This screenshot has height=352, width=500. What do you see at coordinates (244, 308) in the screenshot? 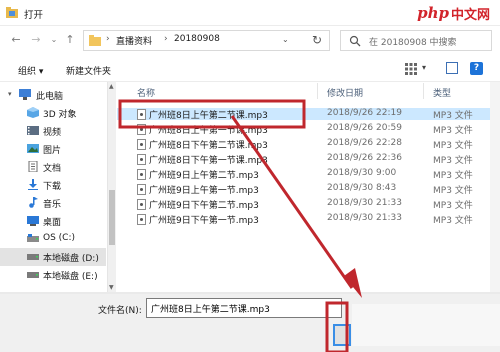
I see `filename-input` at bounding box center [244, 308].